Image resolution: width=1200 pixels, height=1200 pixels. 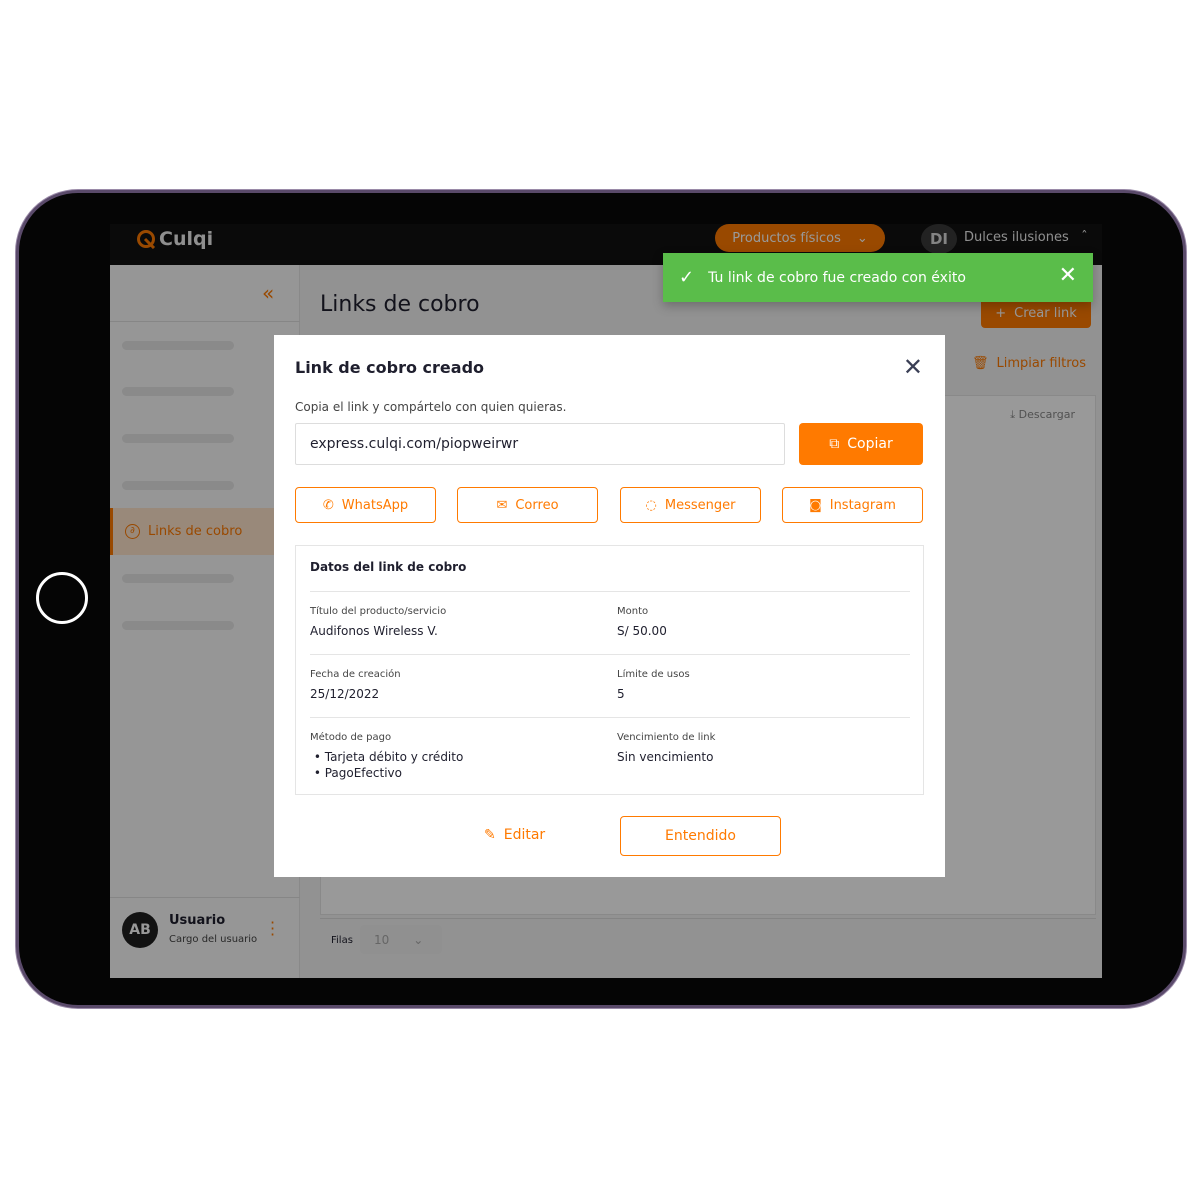 I want to click on detail-label: Fecha de creación, so click(x=355, y=674).